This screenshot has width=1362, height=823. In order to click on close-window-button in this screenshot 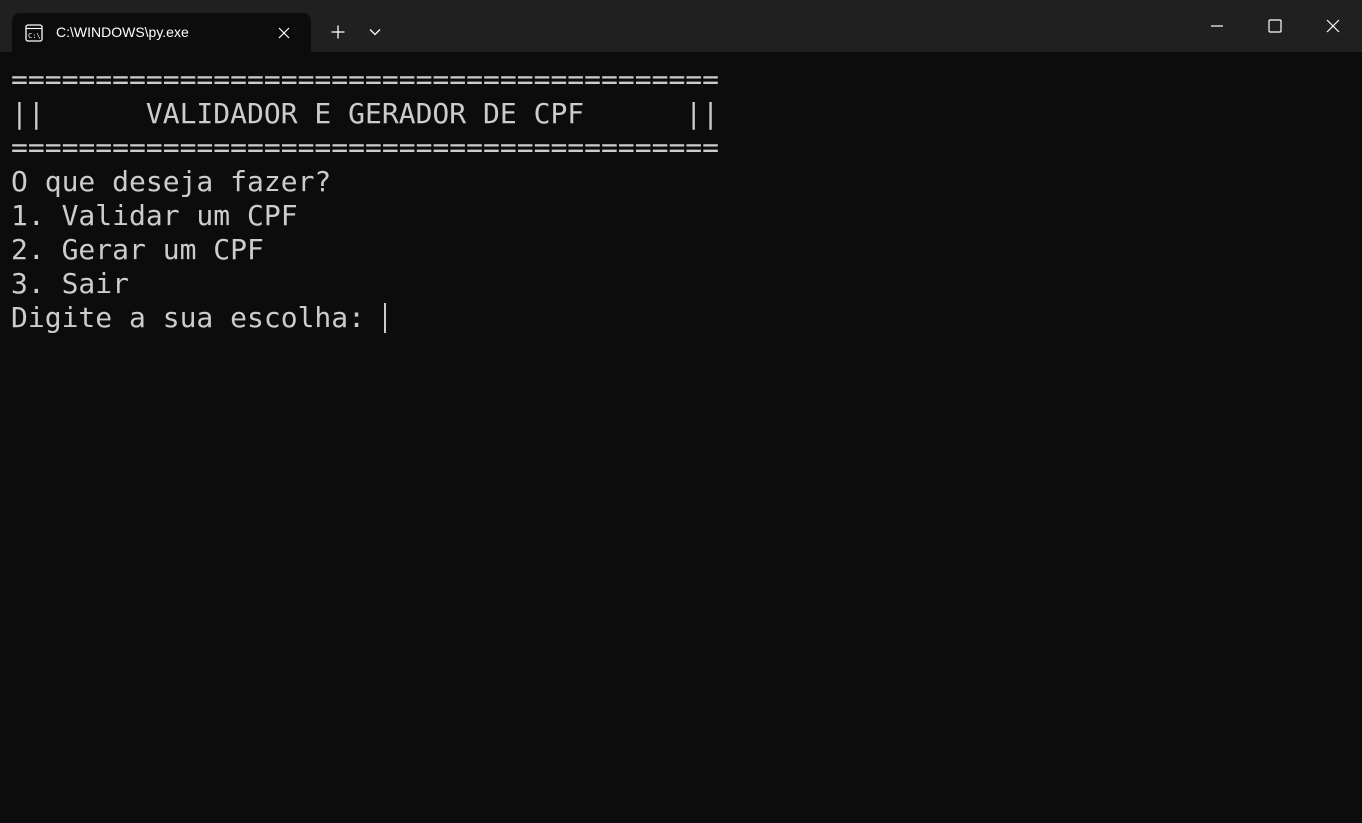, I will do `click(1333, 26)`.